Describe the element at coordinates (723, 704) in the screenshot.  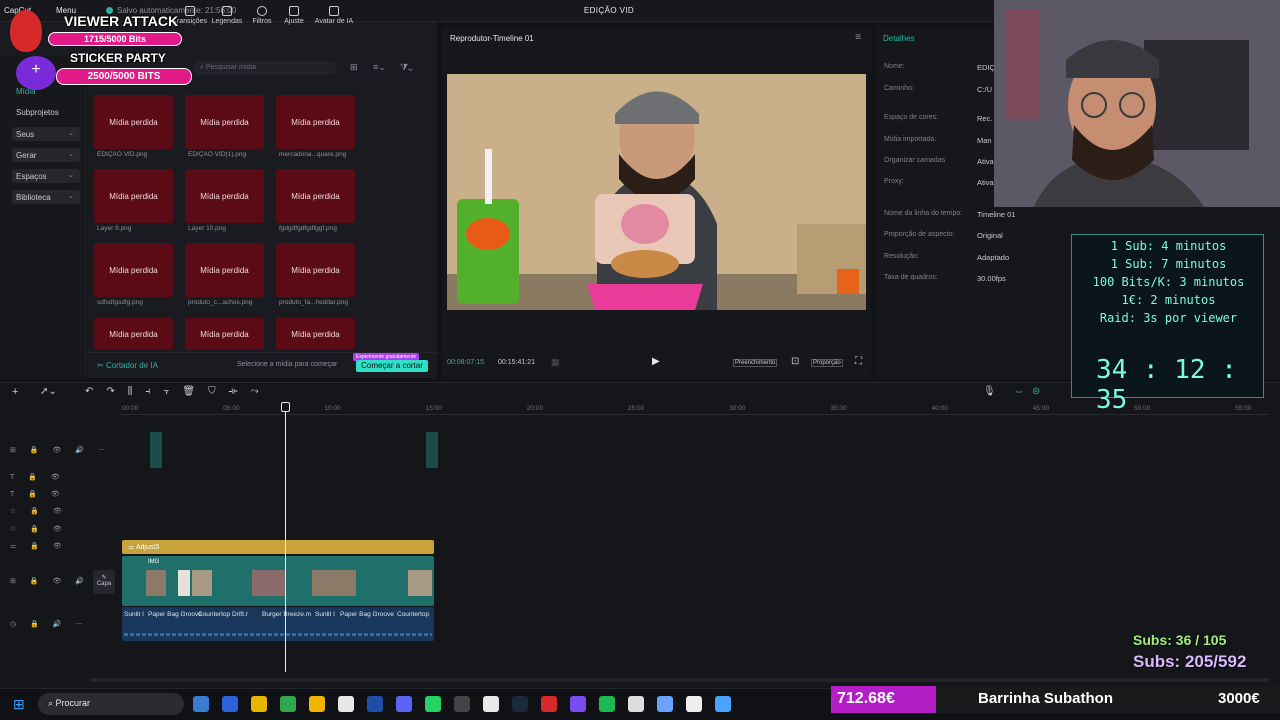
I see `notepad-icon` at that location.